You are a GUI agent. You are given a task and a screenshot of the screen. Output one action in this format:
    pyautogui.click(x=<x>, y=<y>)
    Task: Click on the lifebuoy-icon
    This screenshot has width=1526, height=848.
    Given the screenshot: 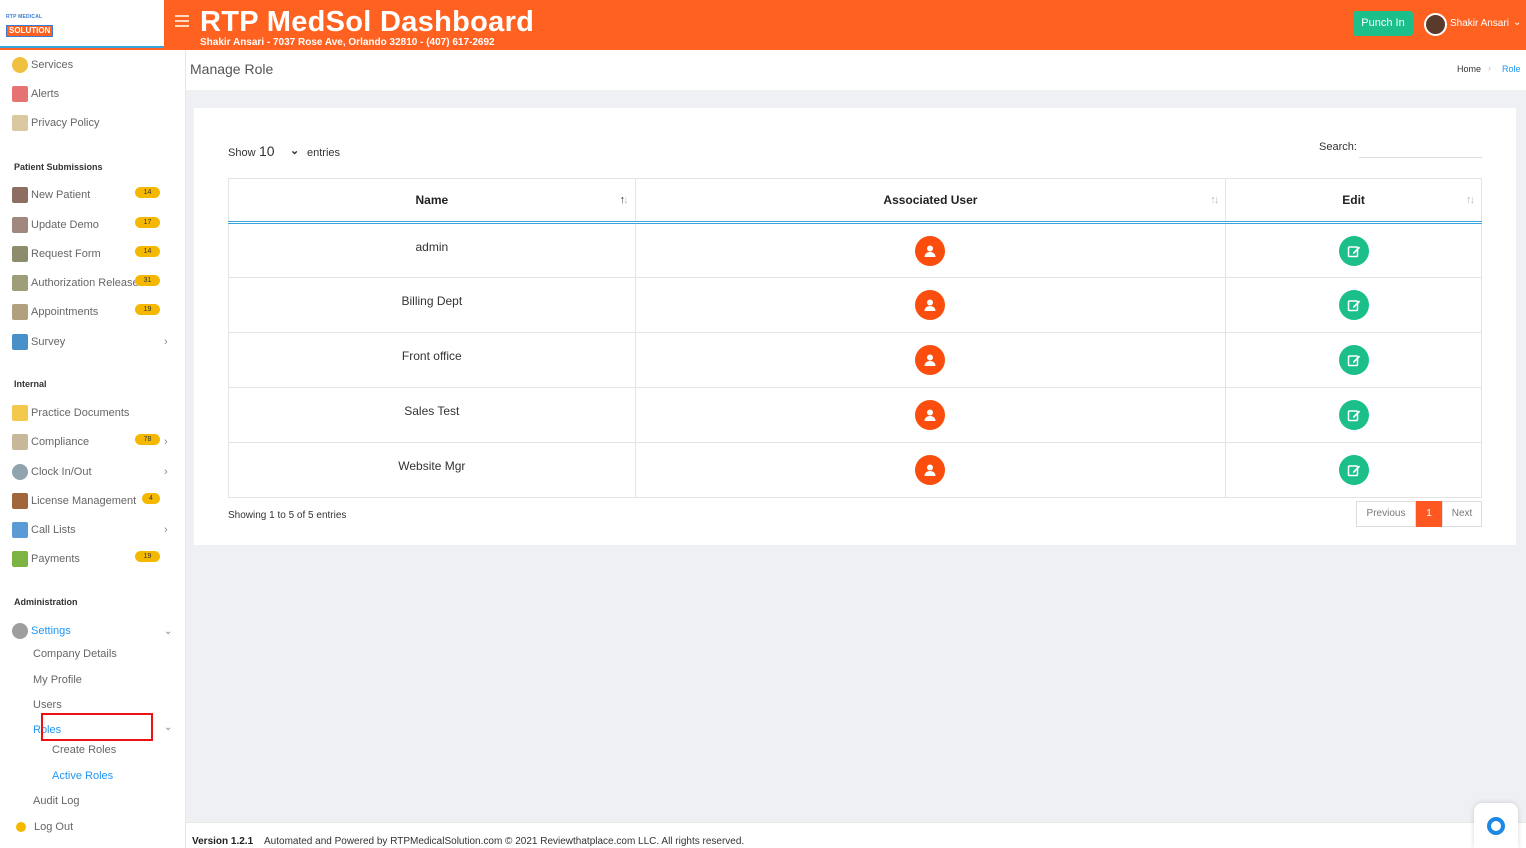 What is the action you would take?
    pyautogui.click(x=1496, y=826)
    